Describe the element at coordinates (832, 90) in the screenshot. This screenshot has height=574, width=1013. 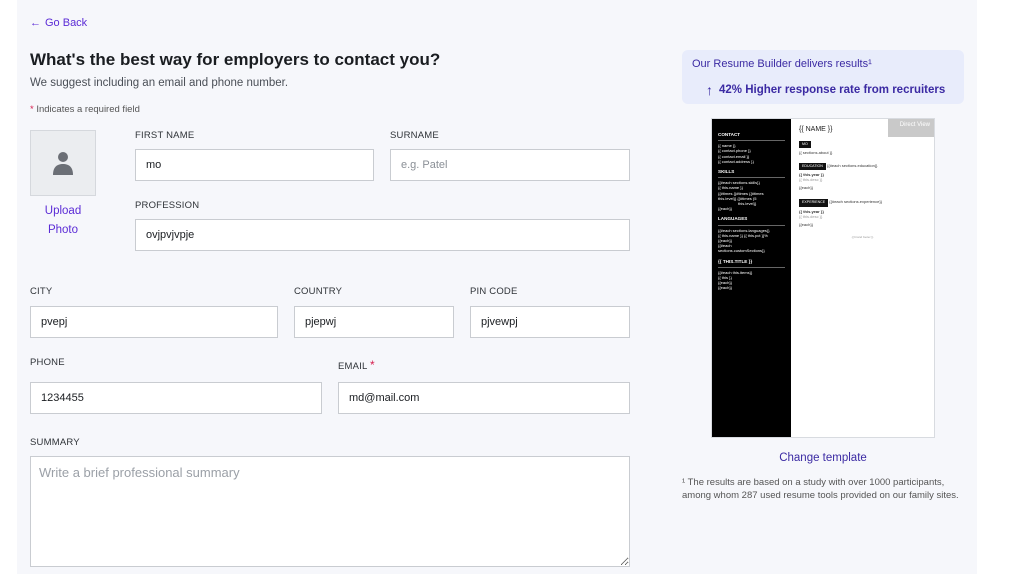
I see `results-stat: 42% Higher response rate from recruiters` at that location.